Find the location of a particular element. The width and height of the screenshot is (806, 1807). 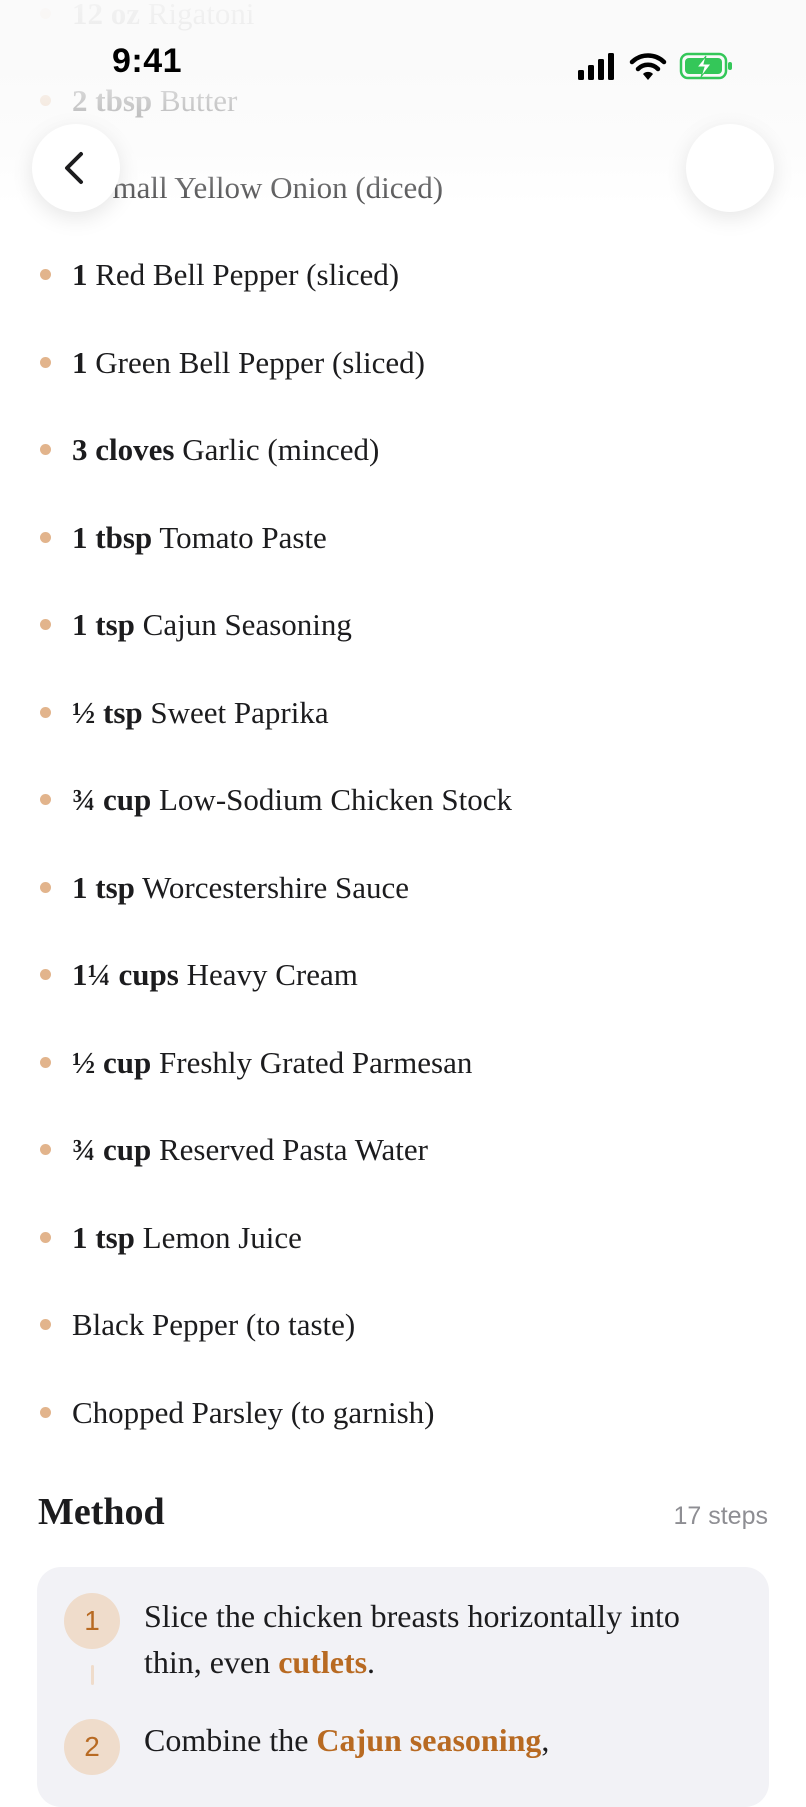

step-text-after: , is located at coordinates (545, 1740).